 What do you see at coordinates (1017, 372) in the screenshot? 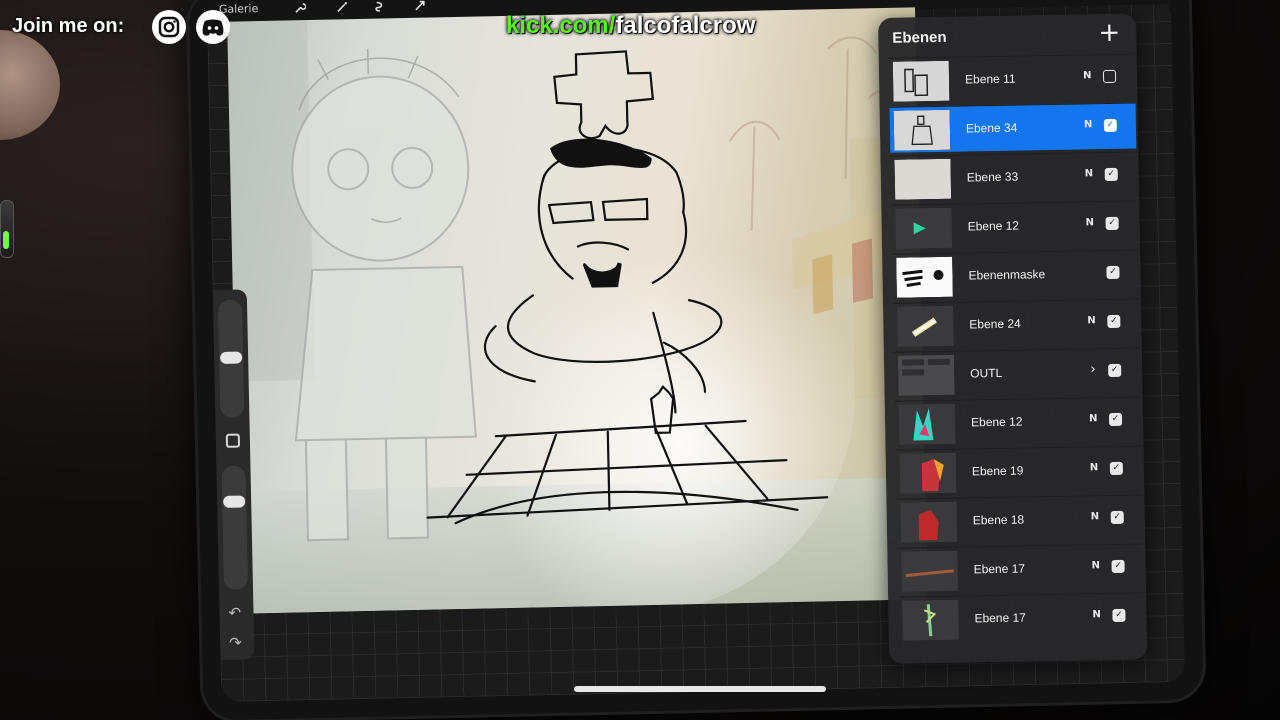
I see `layer-row: OUTL › ✓` at bounding box center [1017, 372].